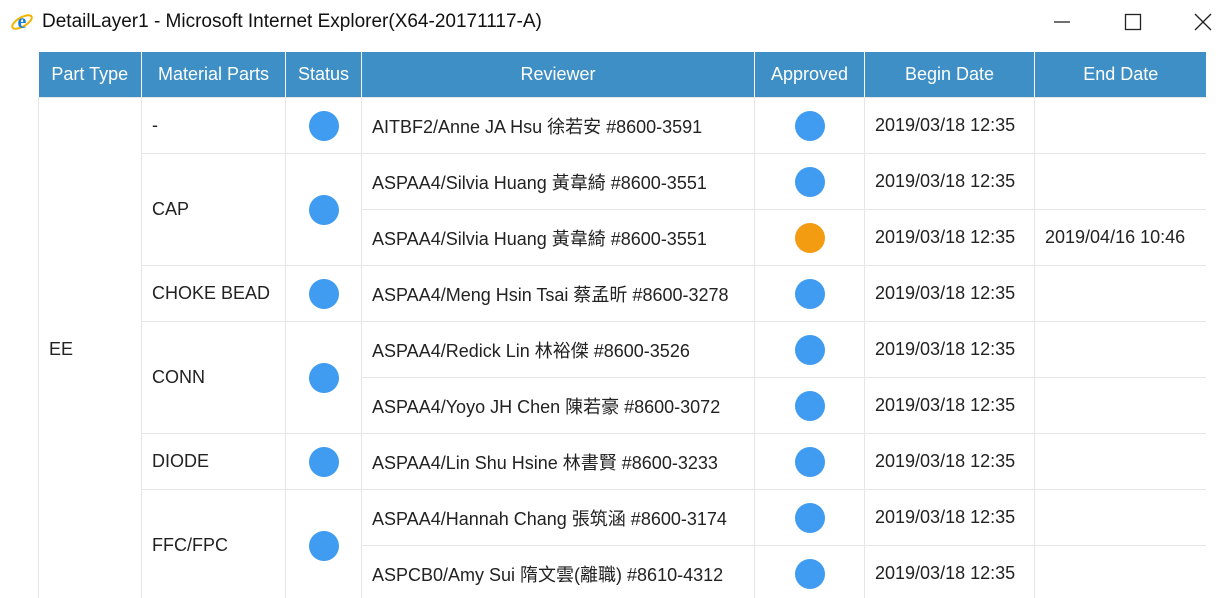  What do you see at coordinates (213, 125) in the screenshot?
I see `material-part-cell: -` at bounding box center [213, 125].